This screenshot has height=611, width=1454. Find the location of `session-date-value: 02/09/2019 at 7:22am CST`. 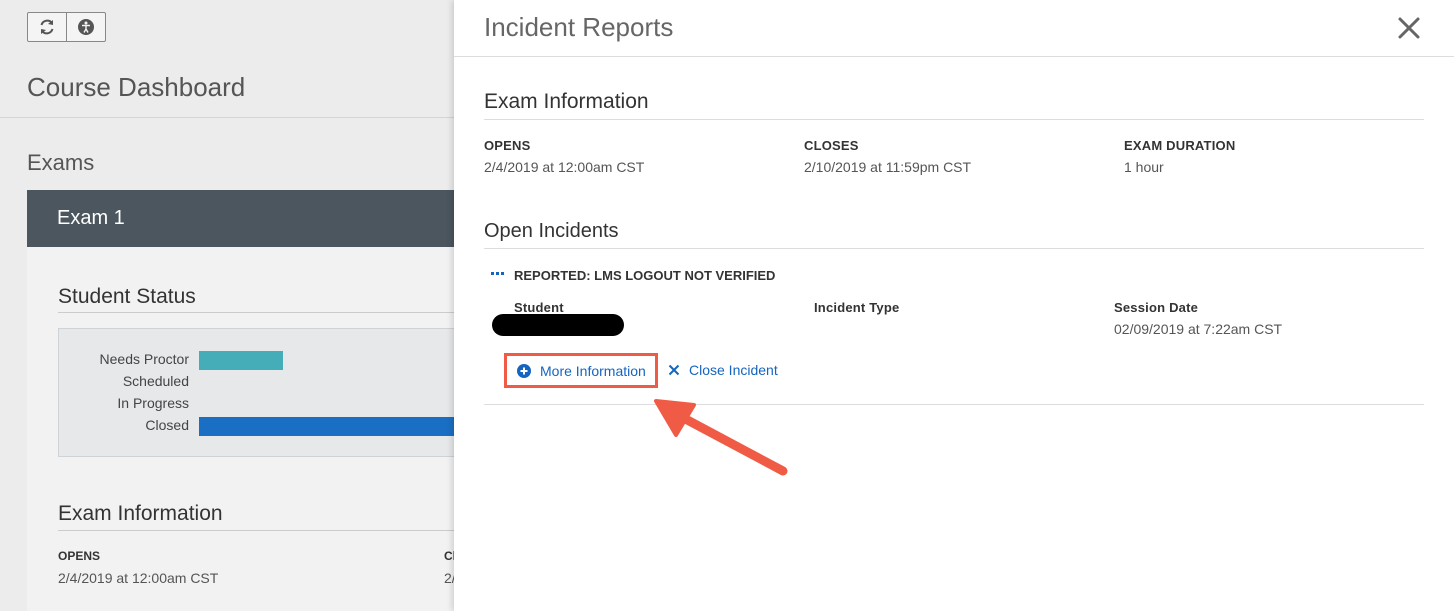

session-date-value: 02/09/2019 at 7:22am CST is located at coordinates (1198, 329).